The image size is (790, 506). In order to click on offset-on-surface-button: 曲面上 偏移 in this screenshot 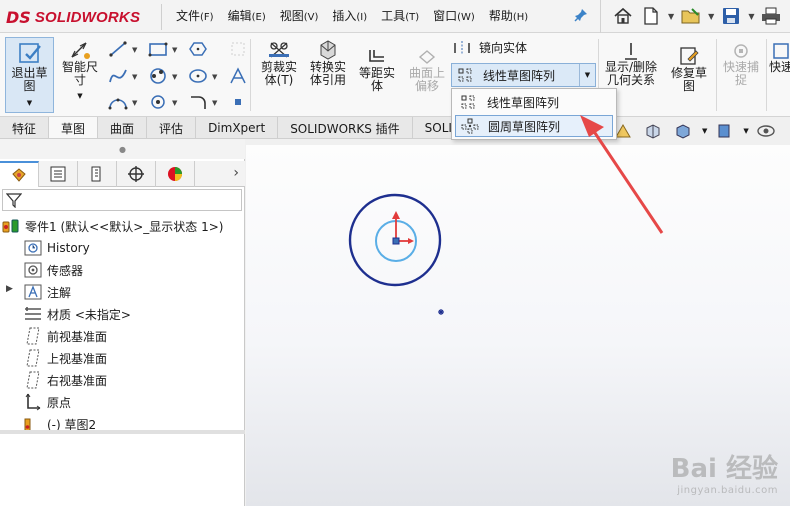, I will do `click(427, 70)`.